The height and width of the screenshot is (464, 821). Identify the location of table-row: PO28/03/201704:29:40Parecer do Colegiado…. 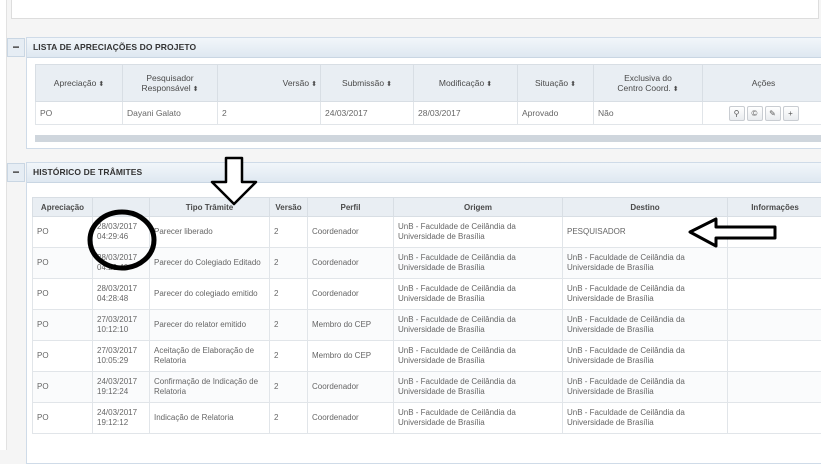
(427, 263).